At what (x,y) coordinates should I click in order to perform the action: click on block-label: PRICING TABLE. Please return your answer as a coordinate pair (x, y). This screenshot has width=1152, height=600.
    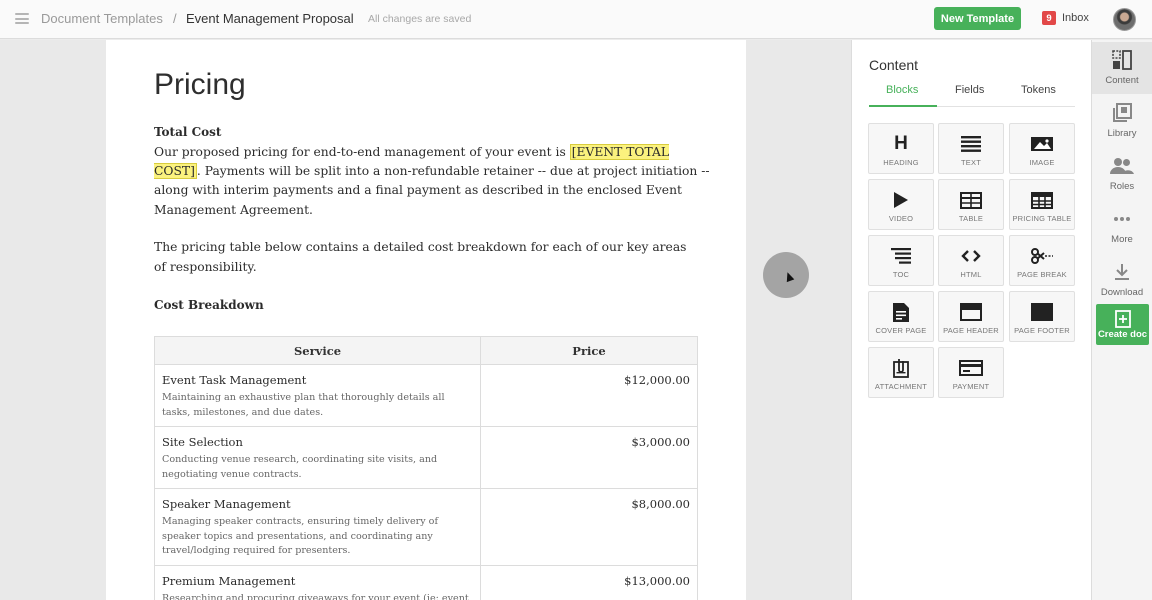
    Looking at the image, I should click on (1042, 218).